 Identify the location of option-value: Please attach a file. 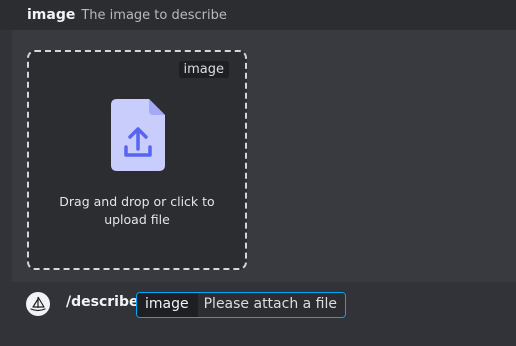
(271, 305).